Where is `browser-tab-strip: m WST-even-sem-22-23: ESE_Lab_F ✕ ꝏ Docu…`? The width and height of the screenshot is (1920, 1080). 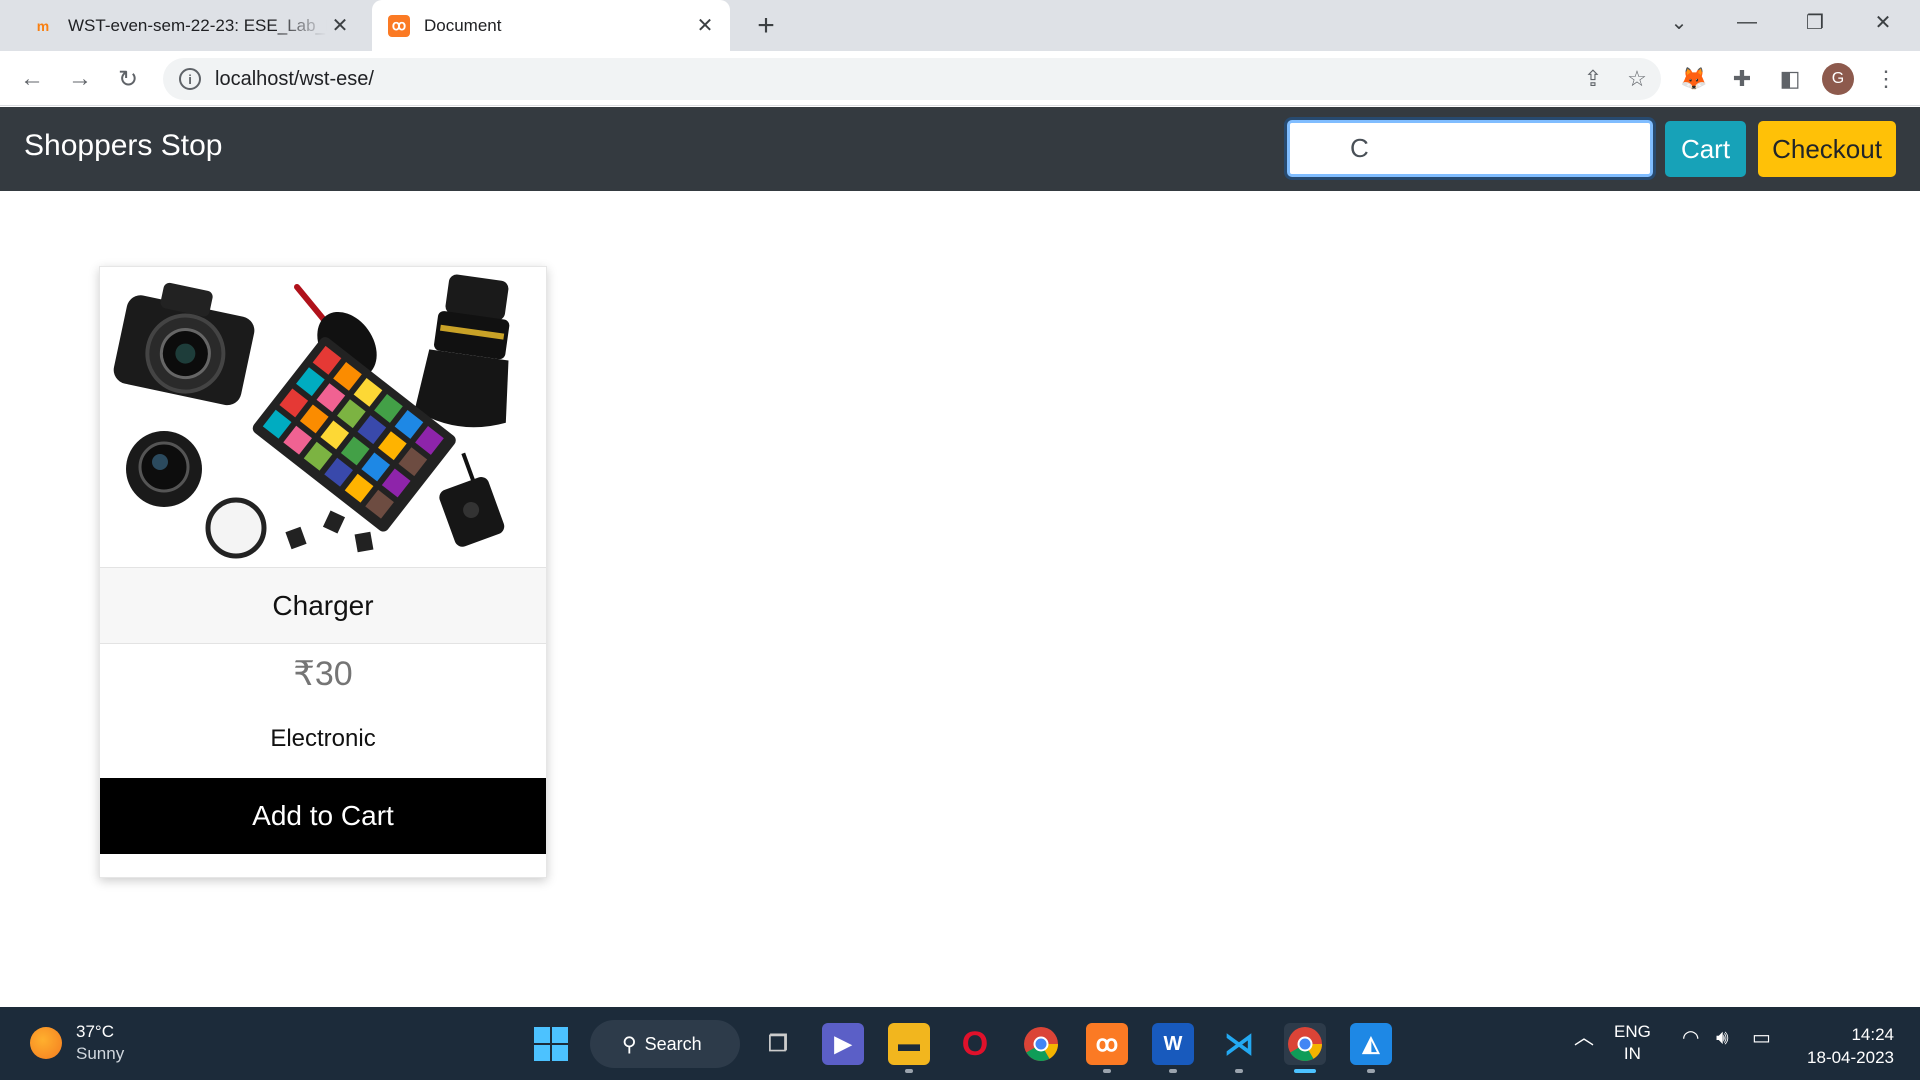
browser-tab-strip: m WST-even-sem-22-23: ESE_Lab_F ✕ ꝏ Docu… is located at coordinates (960, 25).